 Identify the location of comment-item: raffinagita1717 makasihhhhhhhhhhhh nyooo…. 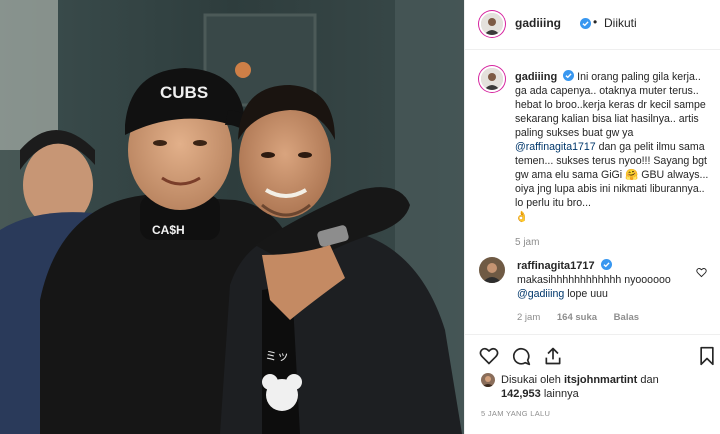
(592, 290).